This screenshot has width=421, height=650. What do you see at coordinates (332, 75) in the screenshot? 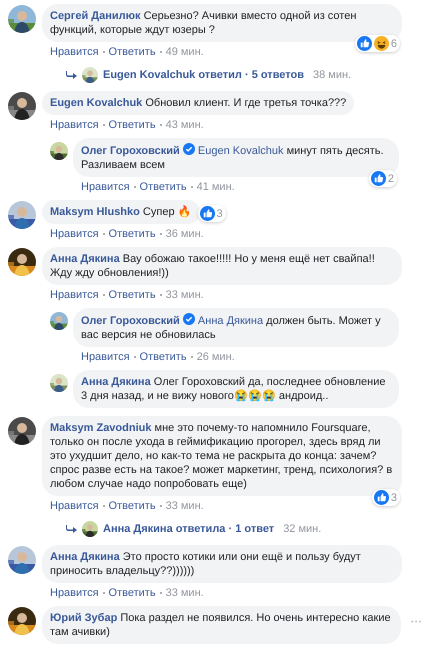
I see `comment-time: 38 мин.` at bounding box center [332, 75].